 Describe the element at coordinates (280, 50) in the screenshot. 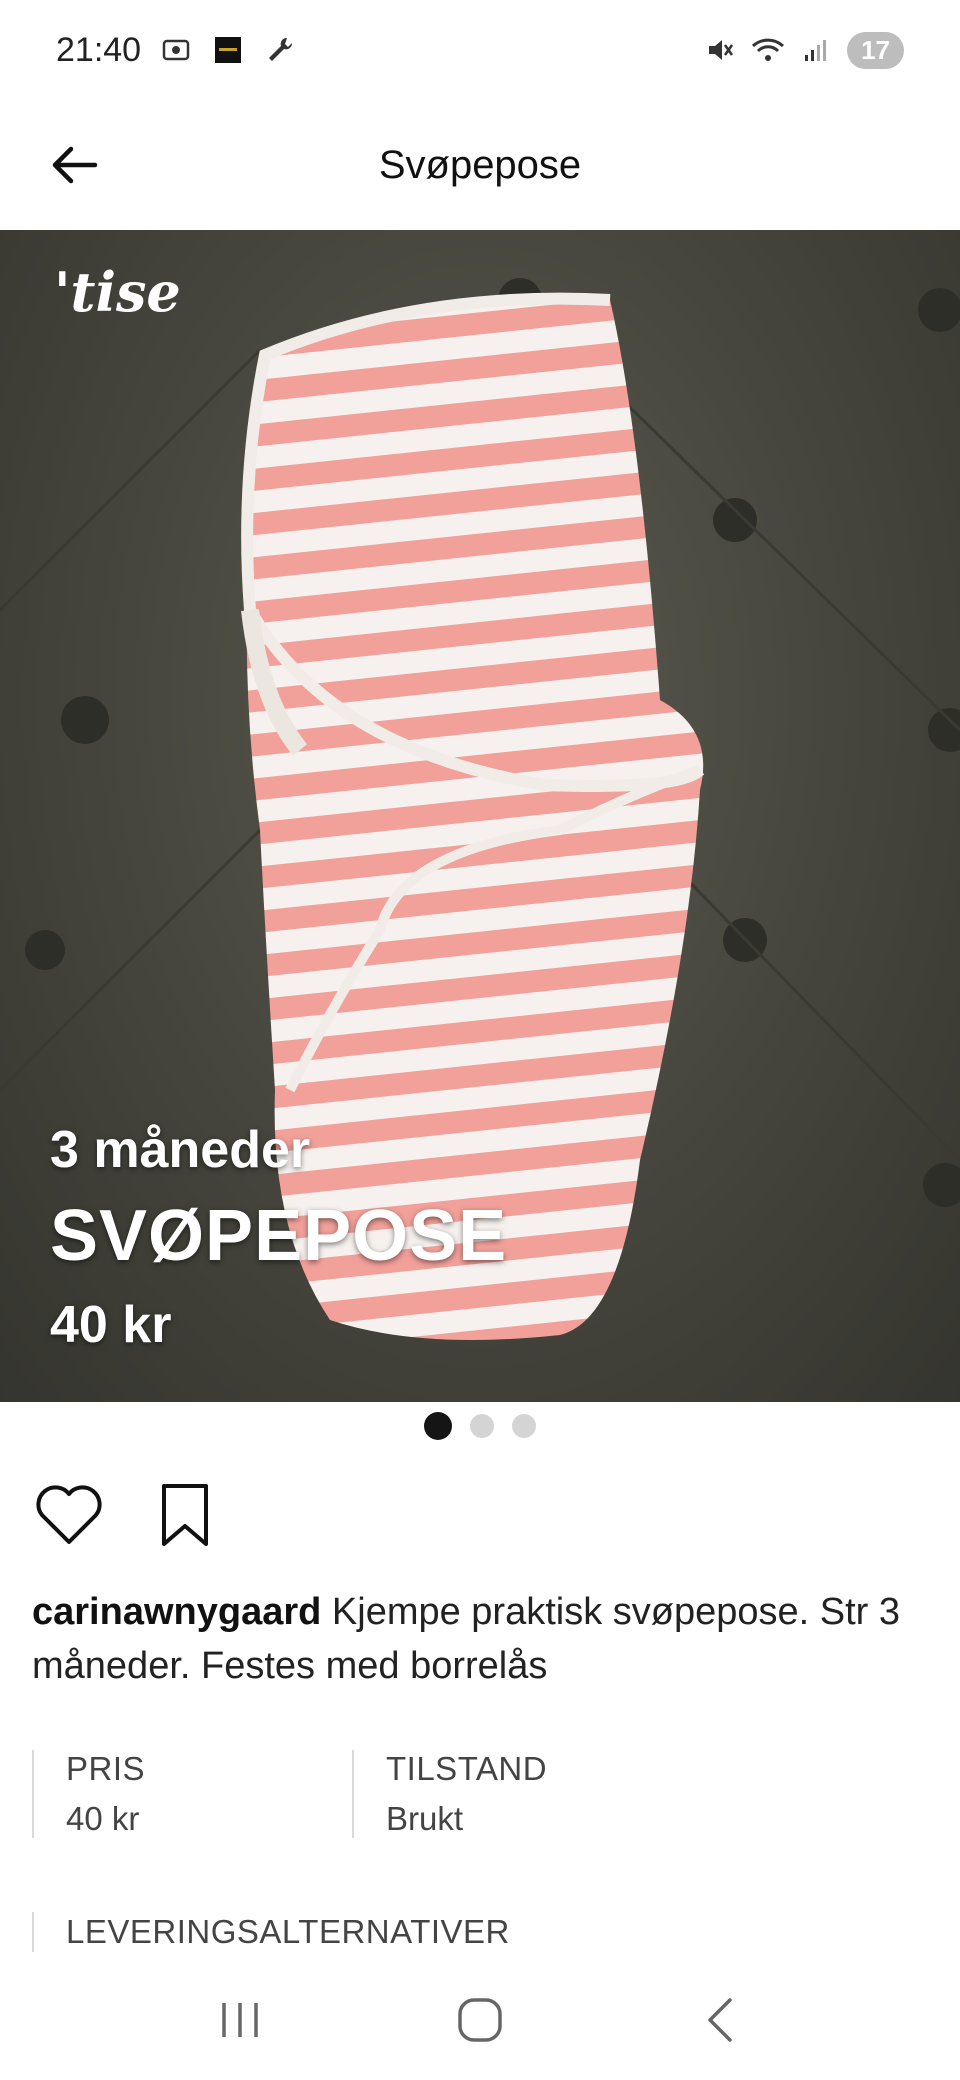

I see `wrench-icon` at that location.